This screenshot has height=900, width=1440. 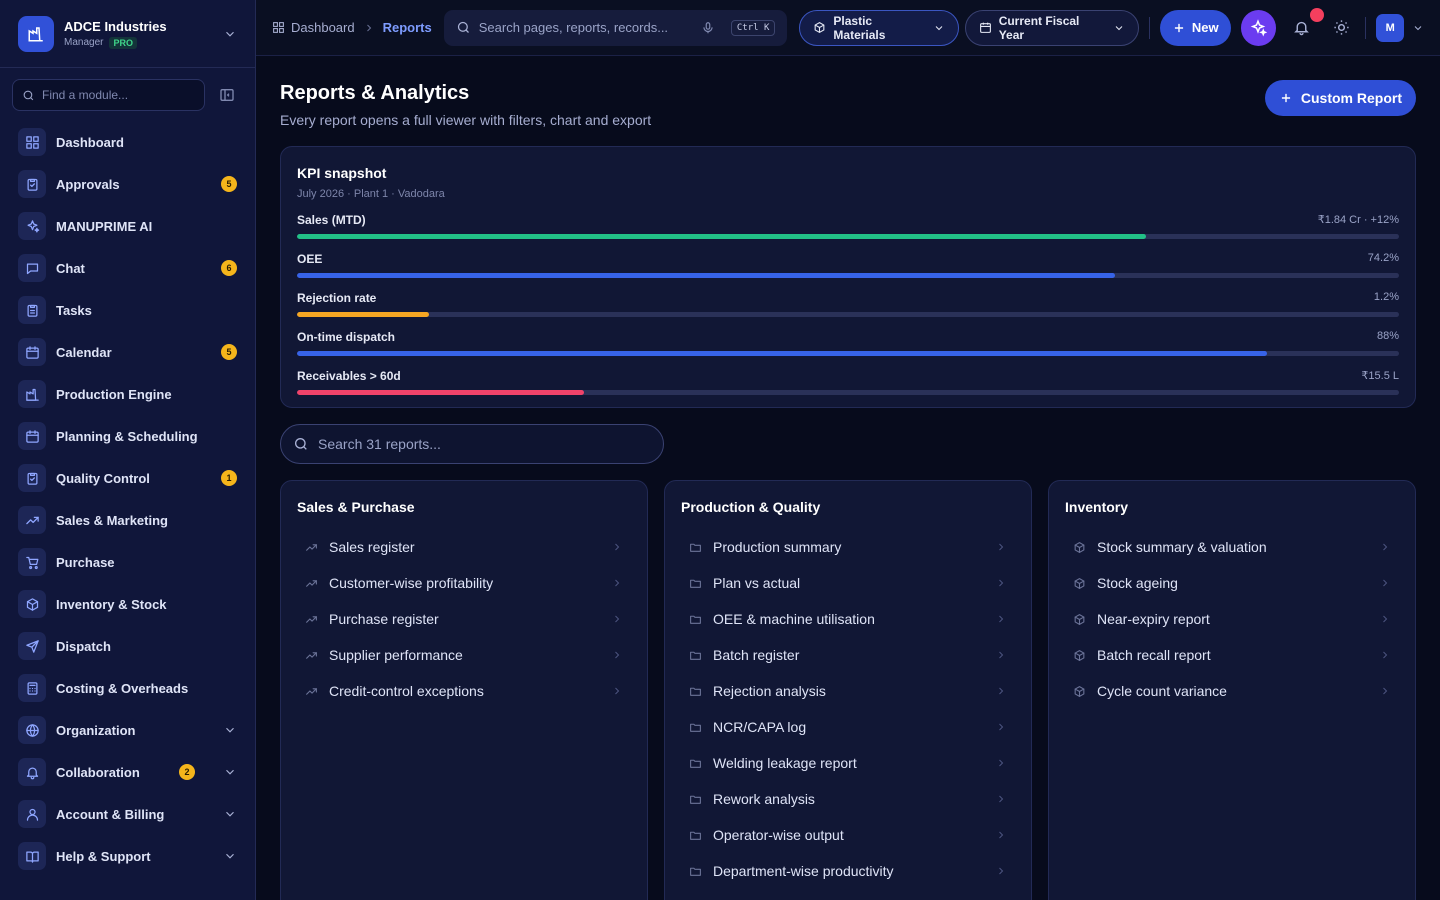 What do you see at coordinates (1342, 28) in the screenshot?
I see `theme-toggle-button` at bounding box center [1342, 28].